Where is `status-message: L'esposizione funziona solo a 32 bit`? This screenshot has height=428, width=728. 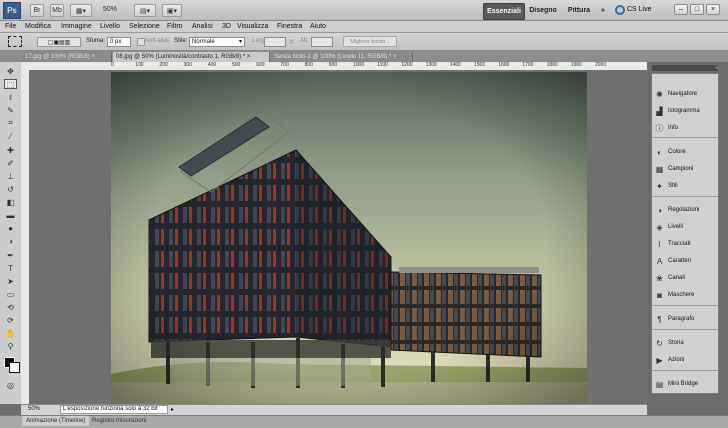
status-message: L'esposizione funziona solo a 32 bit is located at coordinates (114, 409).